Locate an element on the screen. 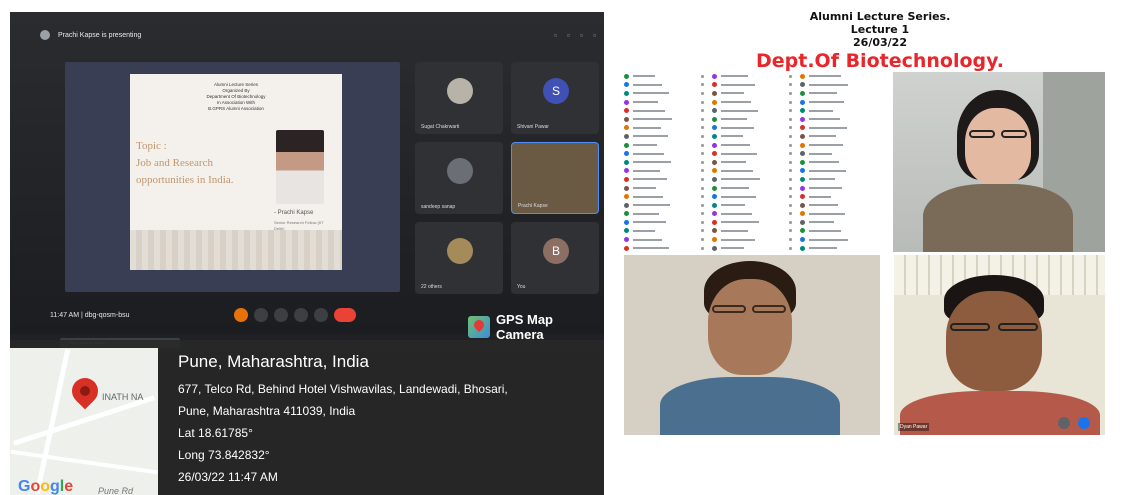  participant-name: sandeep sanap is located at coordinates (438, 207).